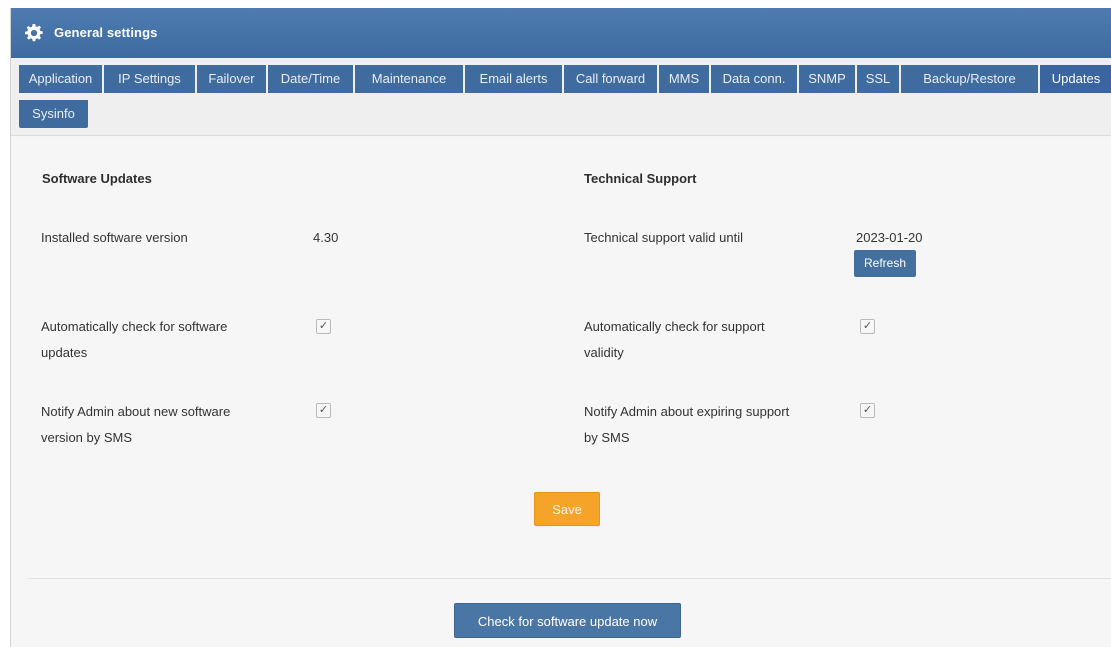  Describe the element at coordinates (663, 237) in the screenshot. I see `support-valid-label: Technical support valid until` at that location.